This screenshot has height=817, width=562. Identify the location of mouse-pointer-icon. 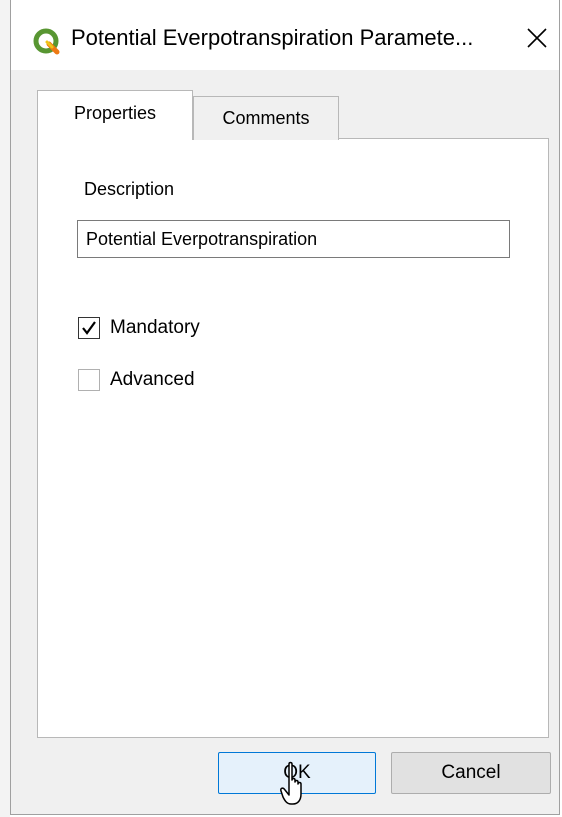
(295, 784).